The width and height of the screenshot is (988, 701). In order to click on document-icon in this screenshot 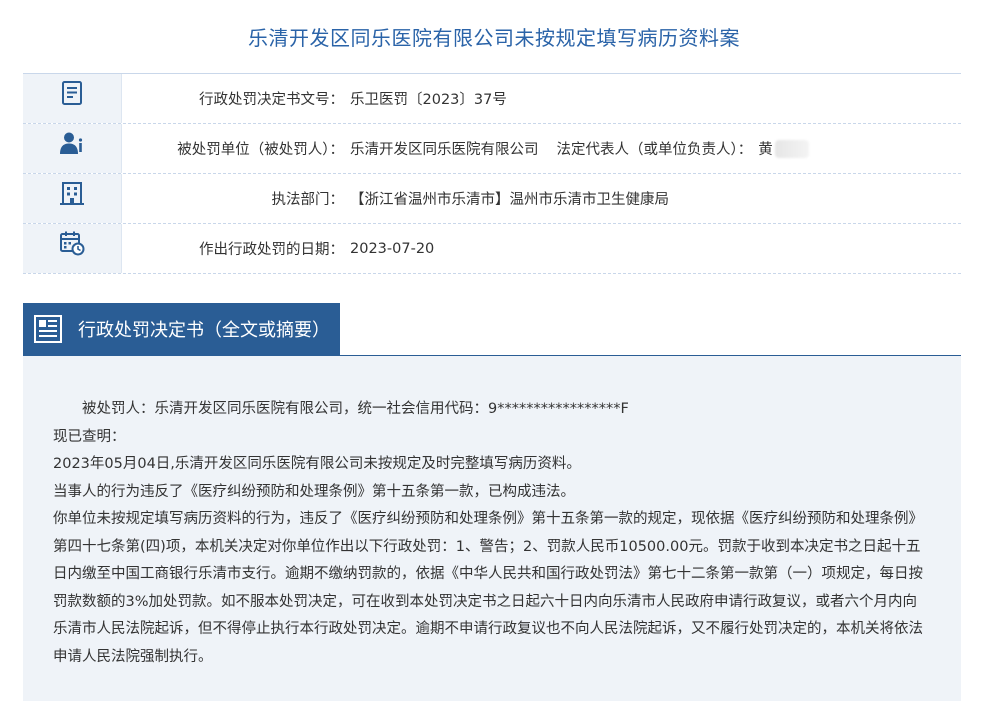, I will do `click(48, 329)`.